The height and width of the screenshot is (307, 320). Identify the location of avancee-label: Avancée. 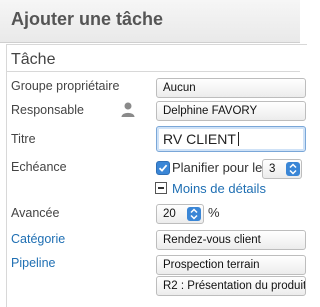
(35, 213).